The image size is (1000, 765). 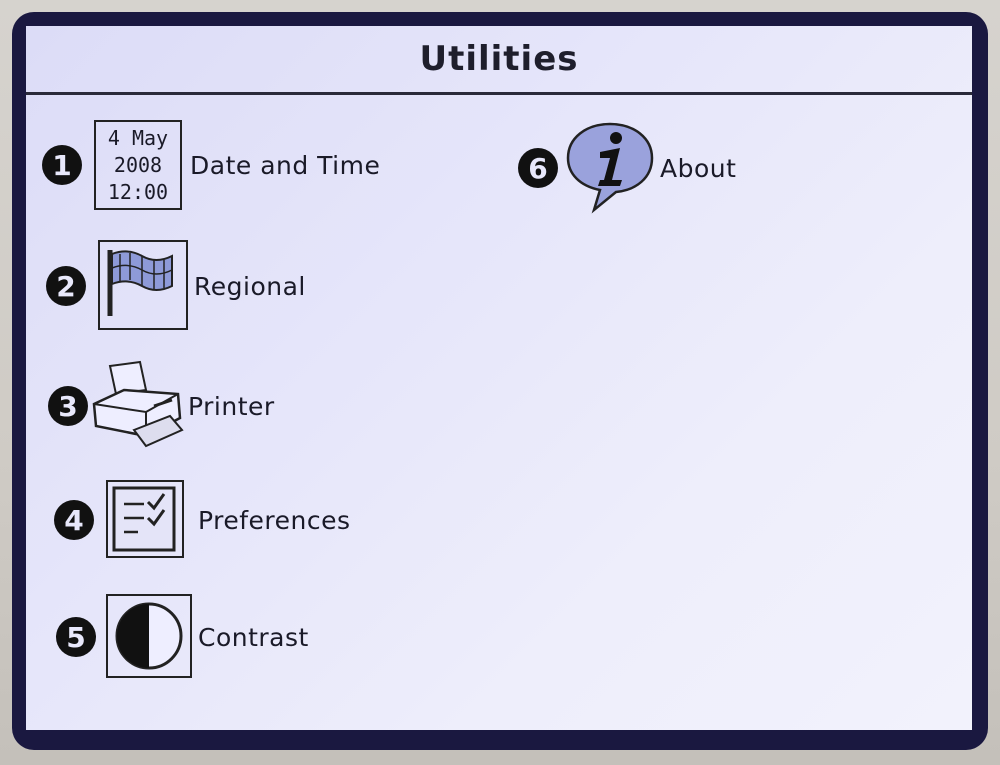 What do you see at coordinates (138, 137) in the screenshot?
I see `calendar-date: 4 May` at bounding box center [138, 137].